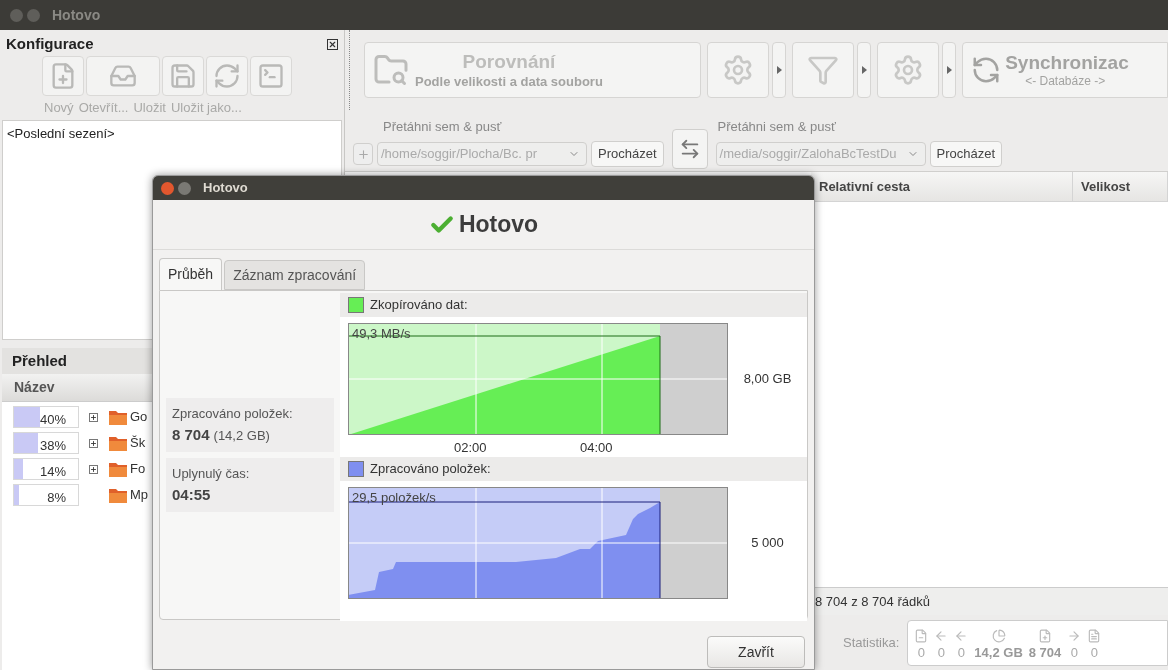 The height and width of the screenshot is (670, 1168). I want to click on folder-name: Mp, so click(139, 495).